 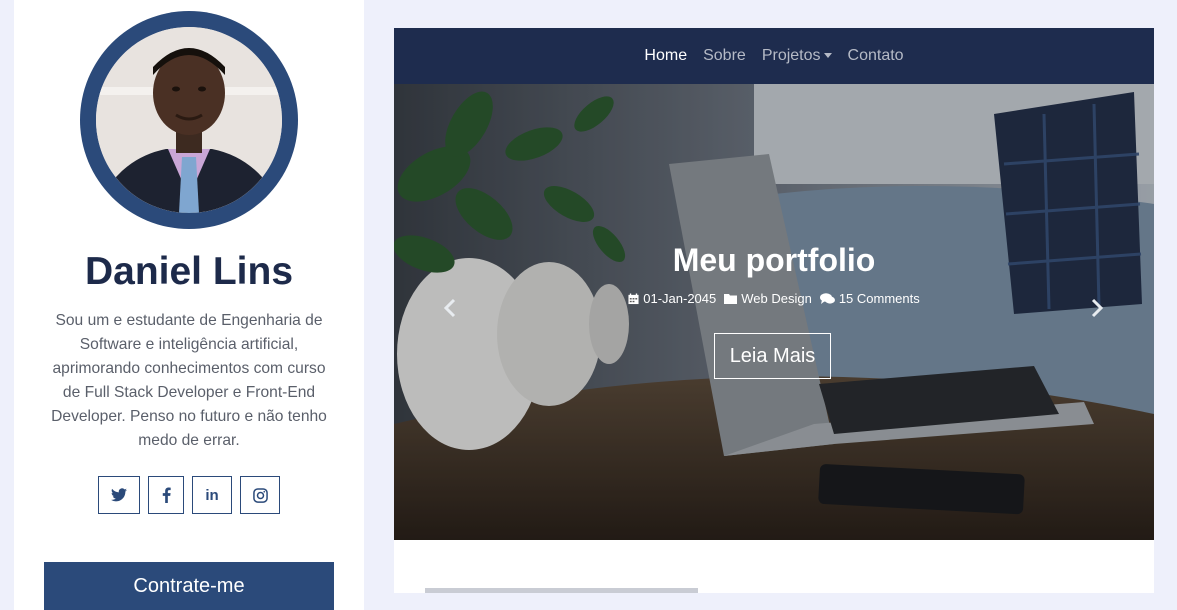 I want to click on nav-projetos: Projetos, so click(x=797, y=56).